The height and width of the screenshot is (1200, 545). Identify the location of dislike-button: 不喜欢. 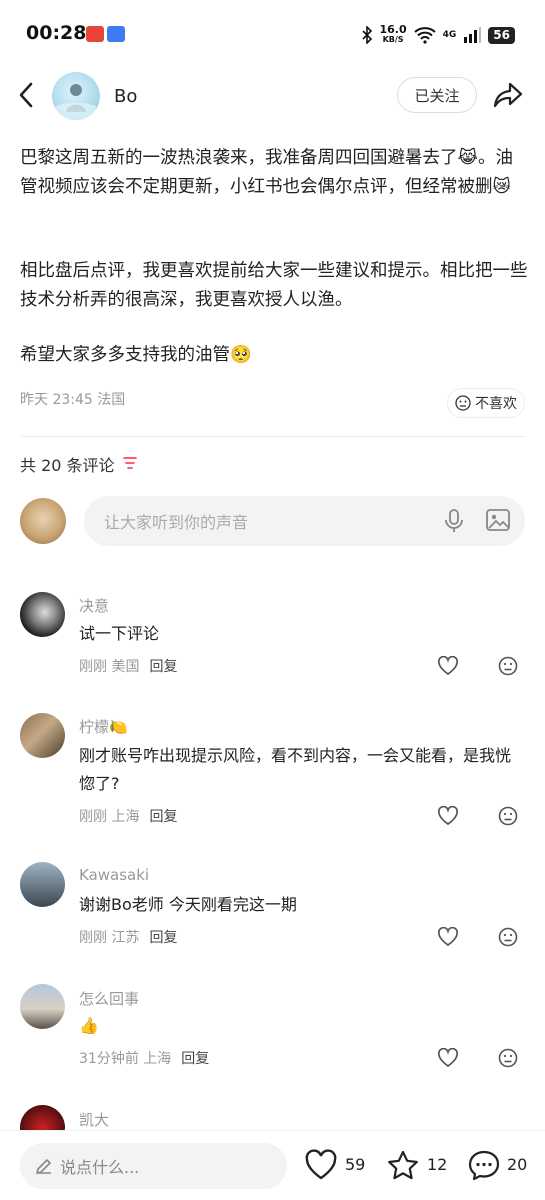
(486, 403).